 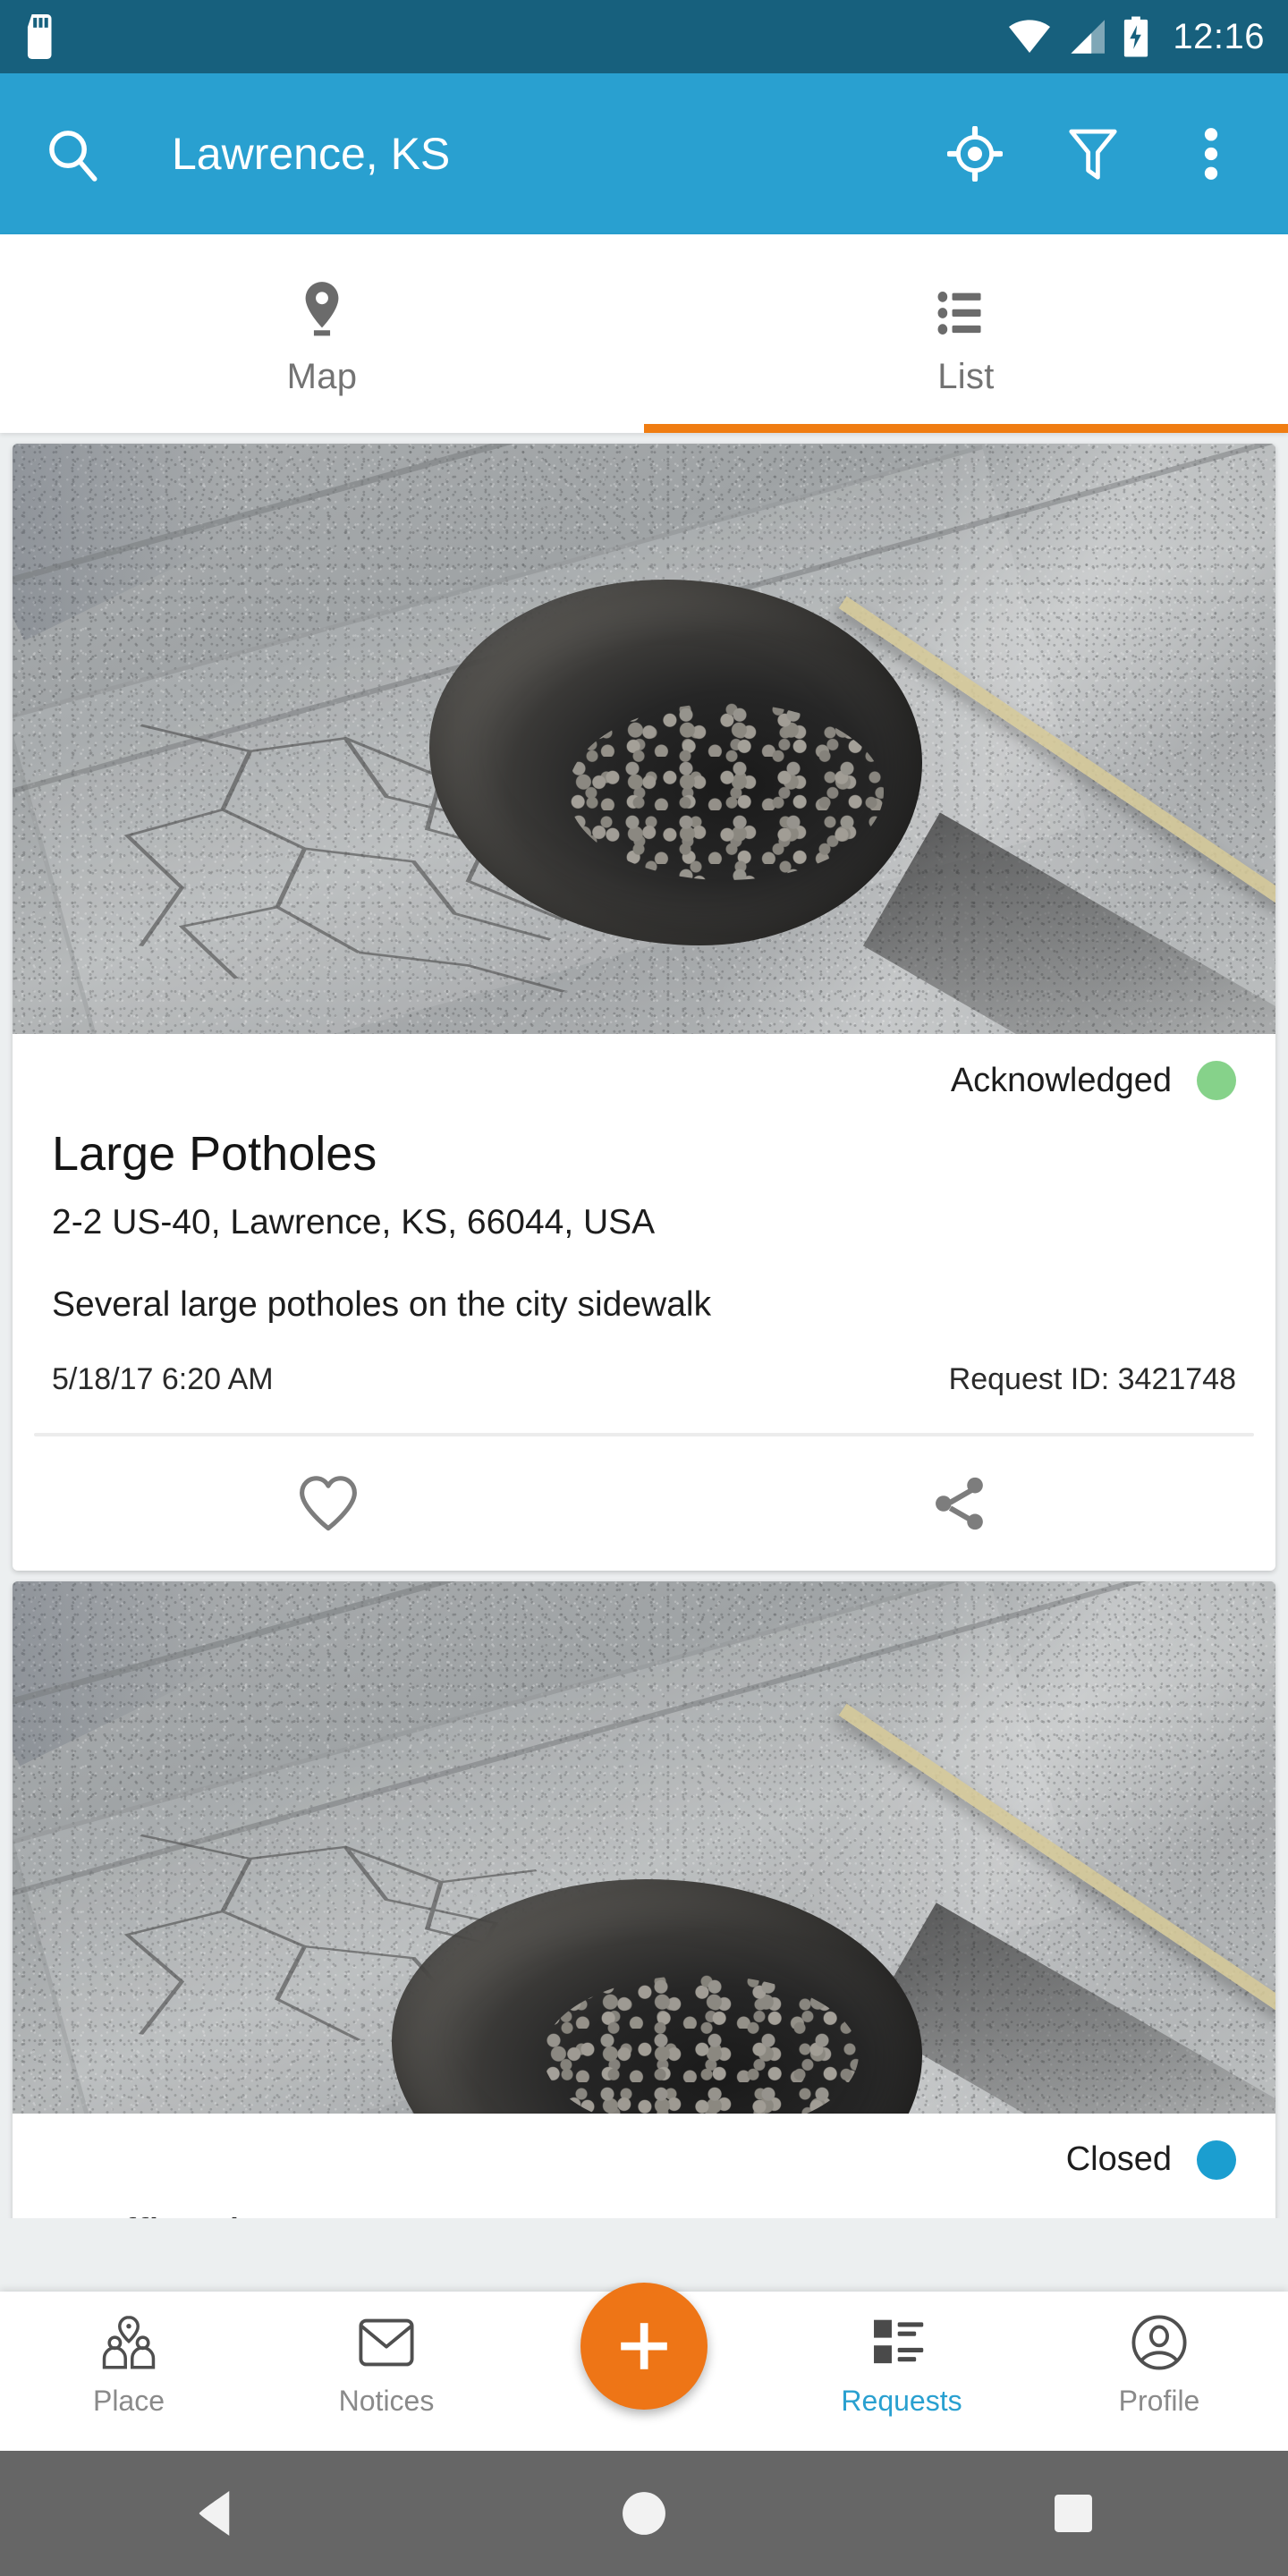 I want to click on nav-label-notices: Notices, so click(x=386, y=2401).